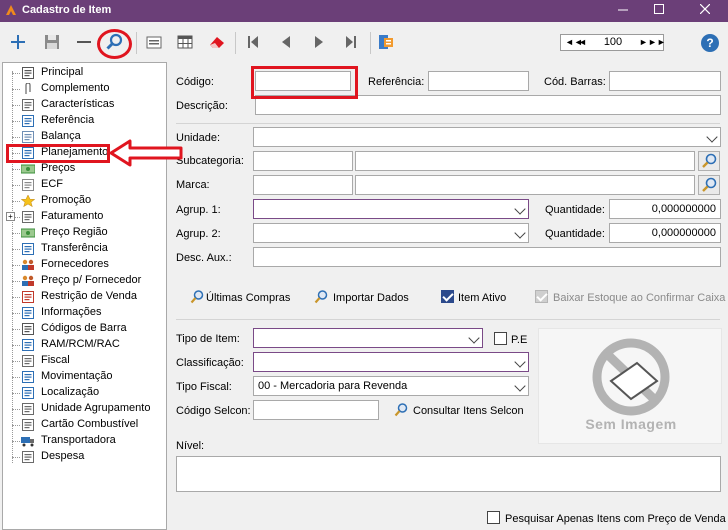 This screenshot has height=530, width=728. Describe the element at coordinates (28, 249) in the screenshot. I see `transfer-icon` at that location.